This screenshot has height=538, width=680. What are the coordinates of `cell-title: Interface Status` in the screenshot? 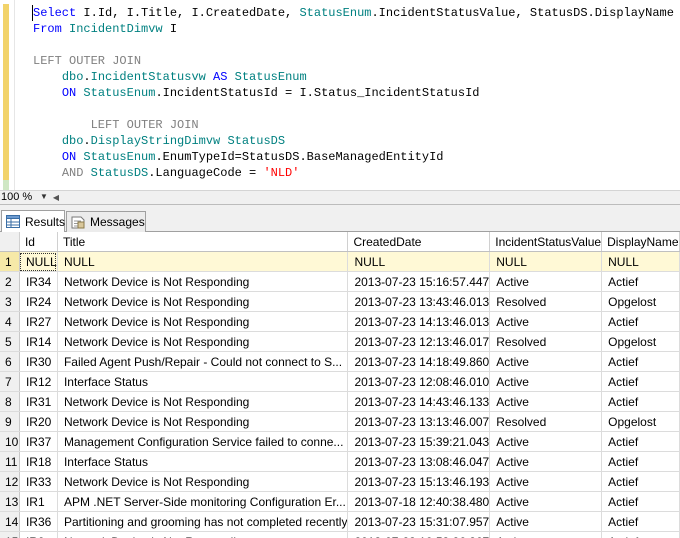 It's located at (203, 461).